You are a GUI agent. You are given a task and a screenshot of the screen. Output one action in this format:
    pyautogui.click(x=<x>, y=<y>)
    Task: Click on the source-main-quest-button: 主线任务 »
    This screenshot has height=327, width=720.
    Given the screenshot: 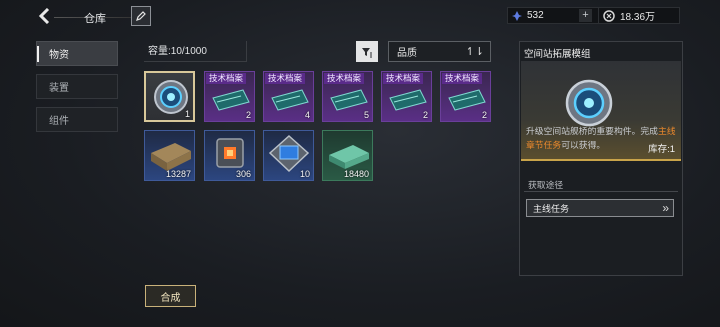 What is the action you would take?
    pyautogui.click(x=600, y=208)
    